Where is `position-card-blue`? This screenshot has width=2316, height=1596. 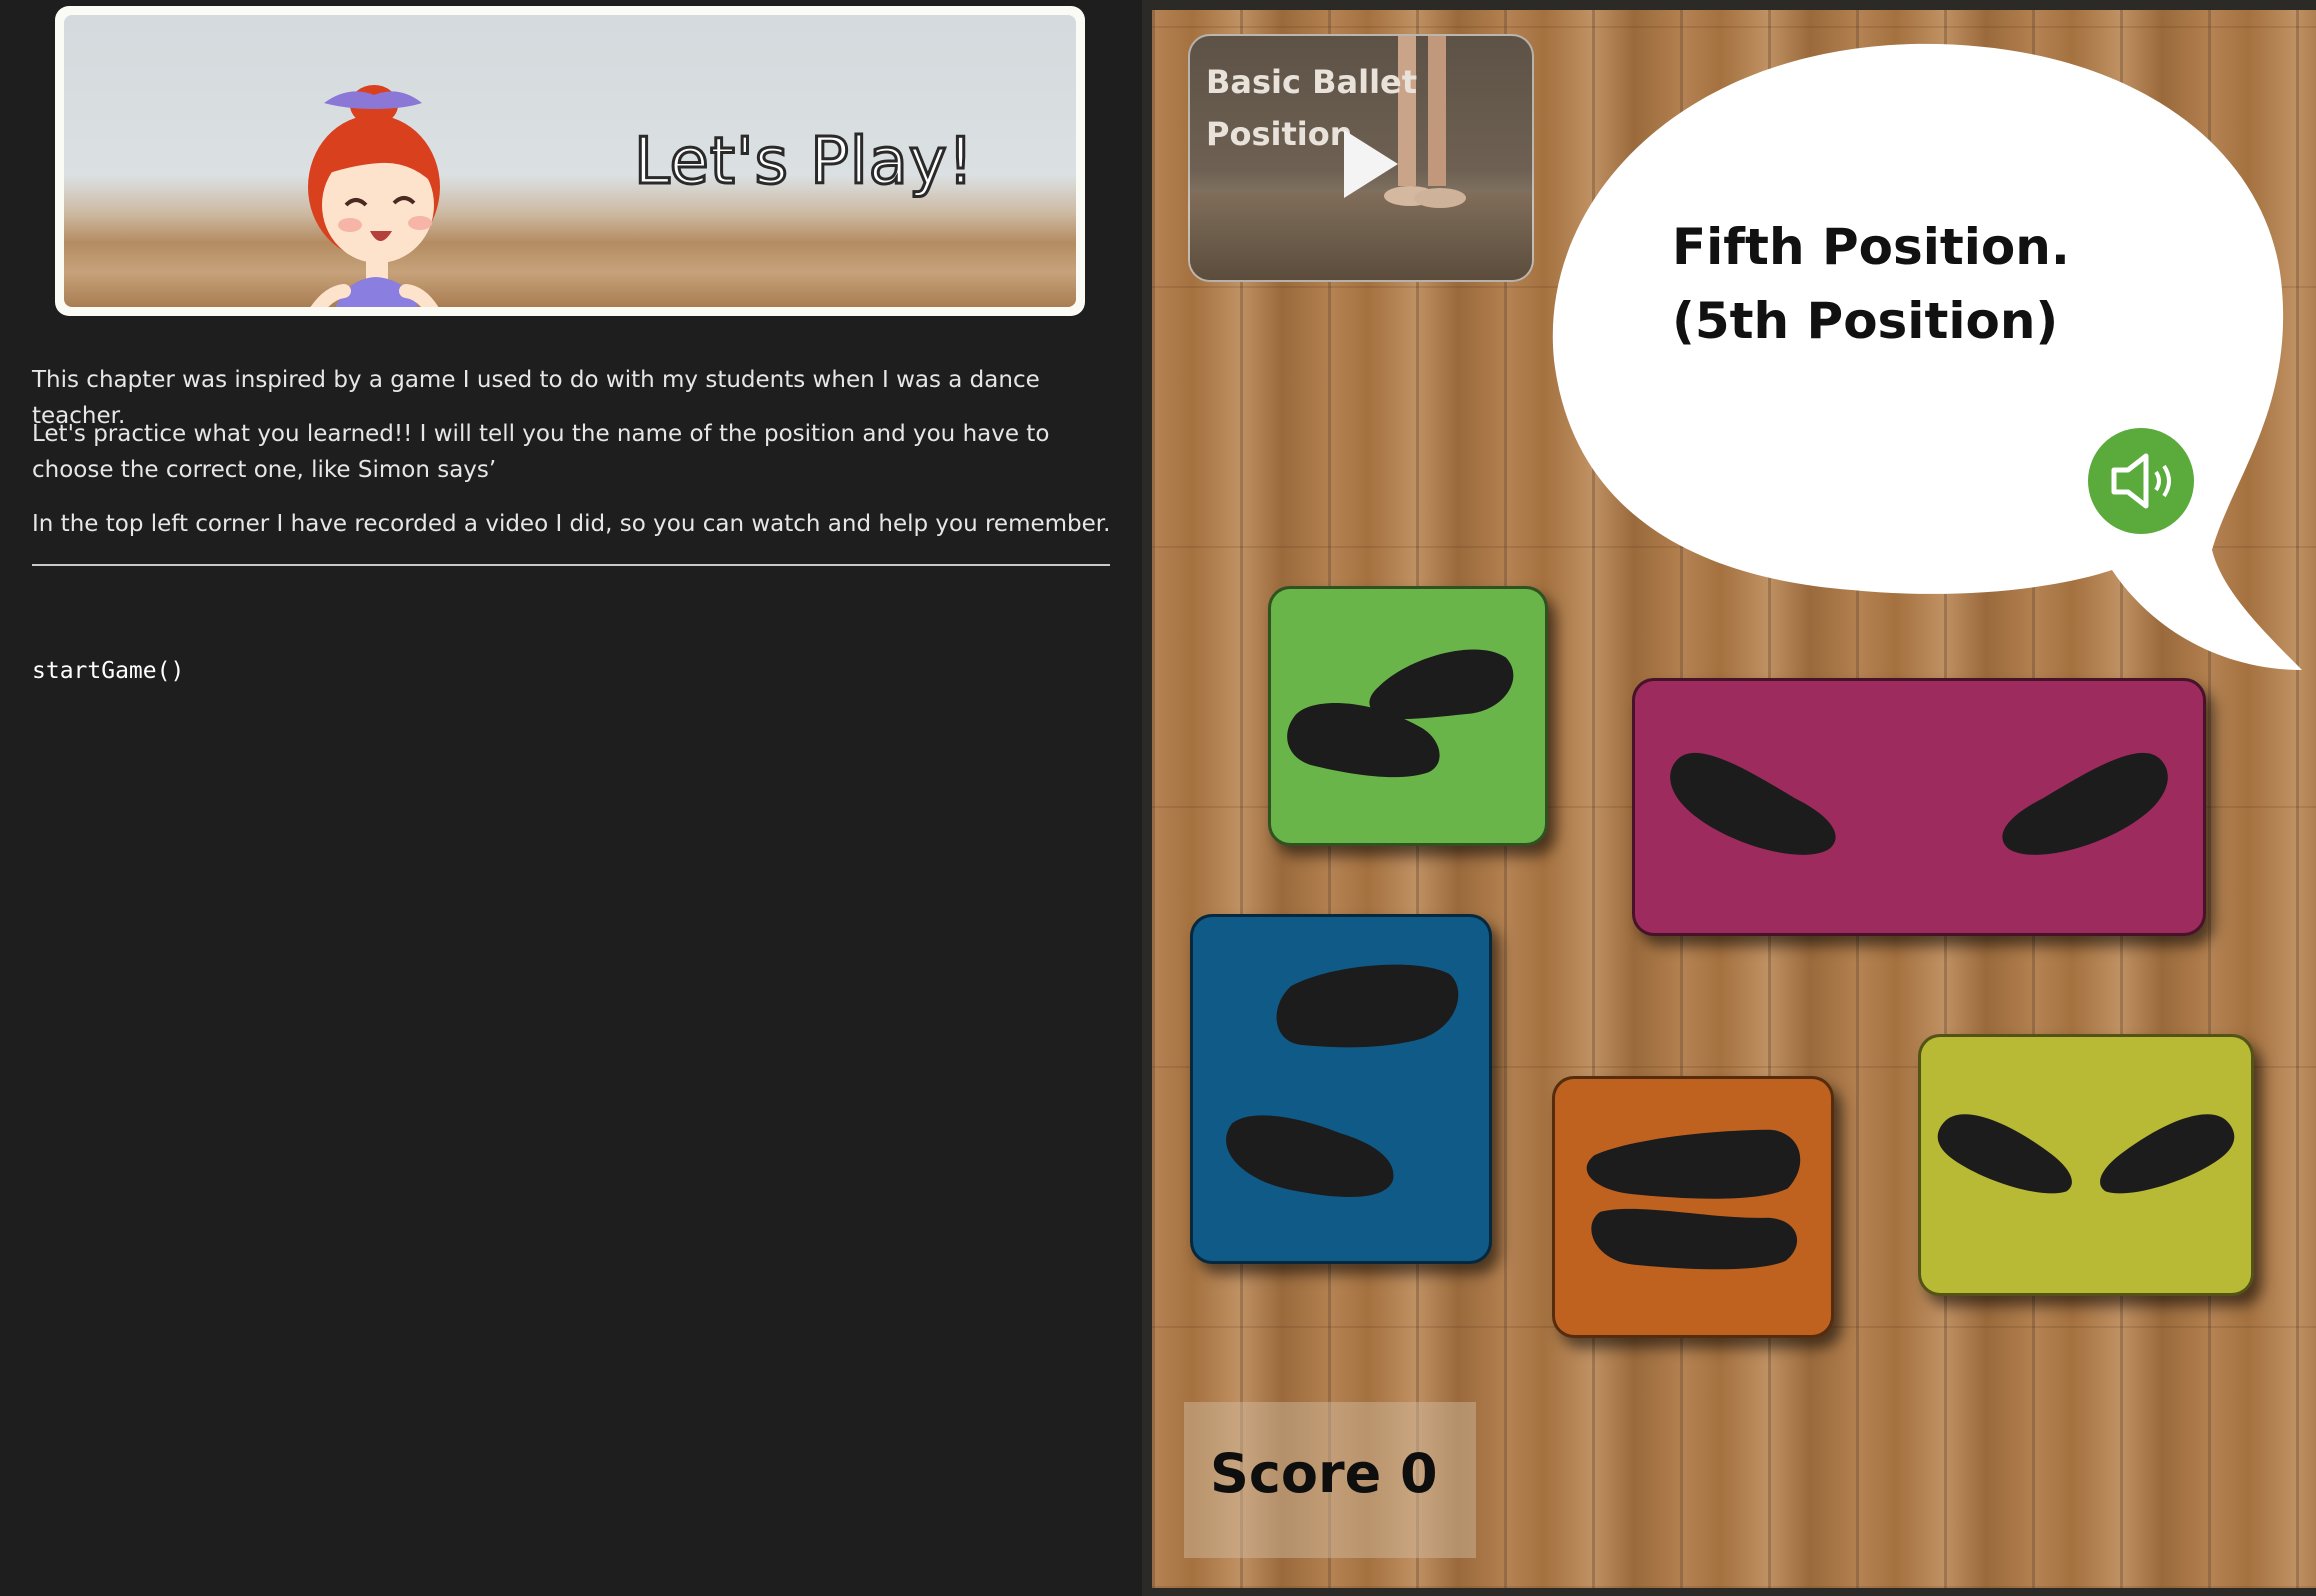 position-card-blue is located at coordinates (1341, 1089).